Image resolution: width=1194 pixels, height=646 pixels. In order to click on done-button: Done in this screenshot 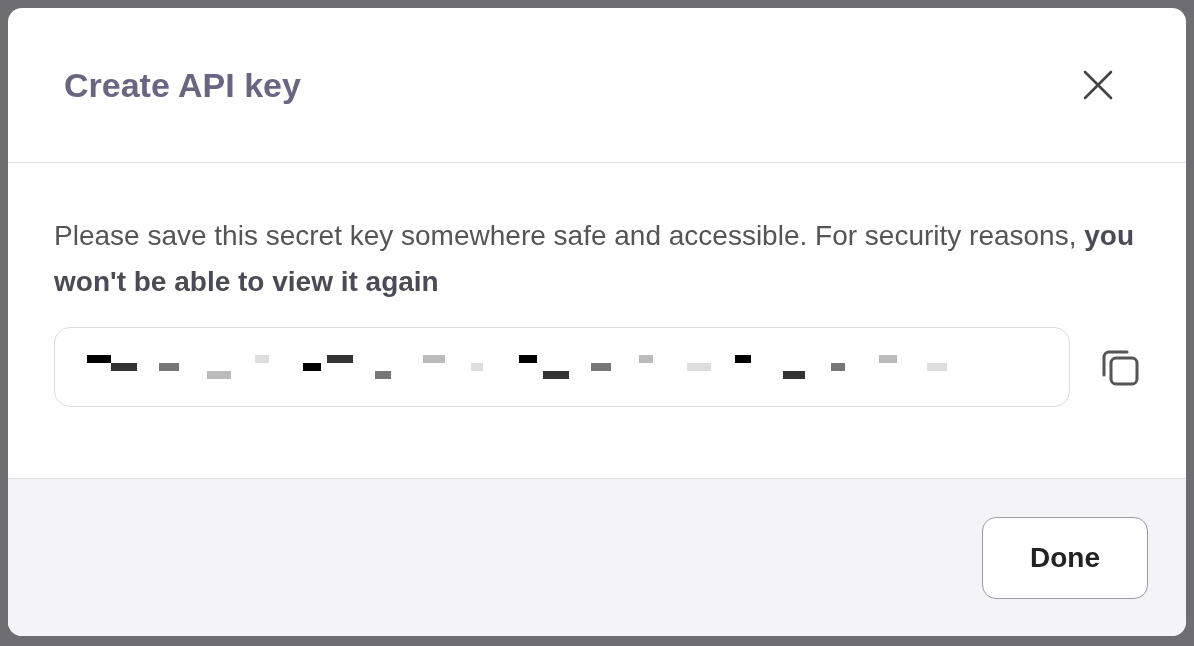, I will do `click(1065, 557)`.